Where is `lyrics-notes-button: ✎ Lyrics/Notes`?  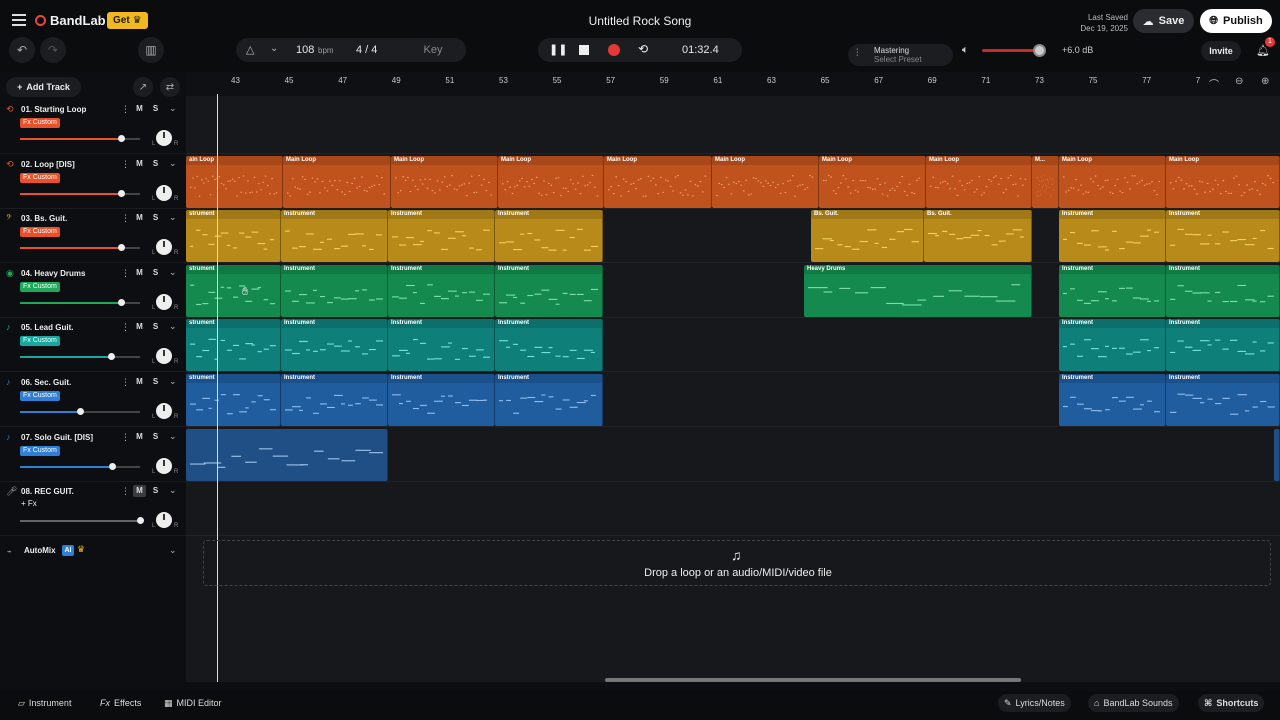 lyrics-notes-button: ✎ Lyrics/Notes is located at coordinates (1034, 703).